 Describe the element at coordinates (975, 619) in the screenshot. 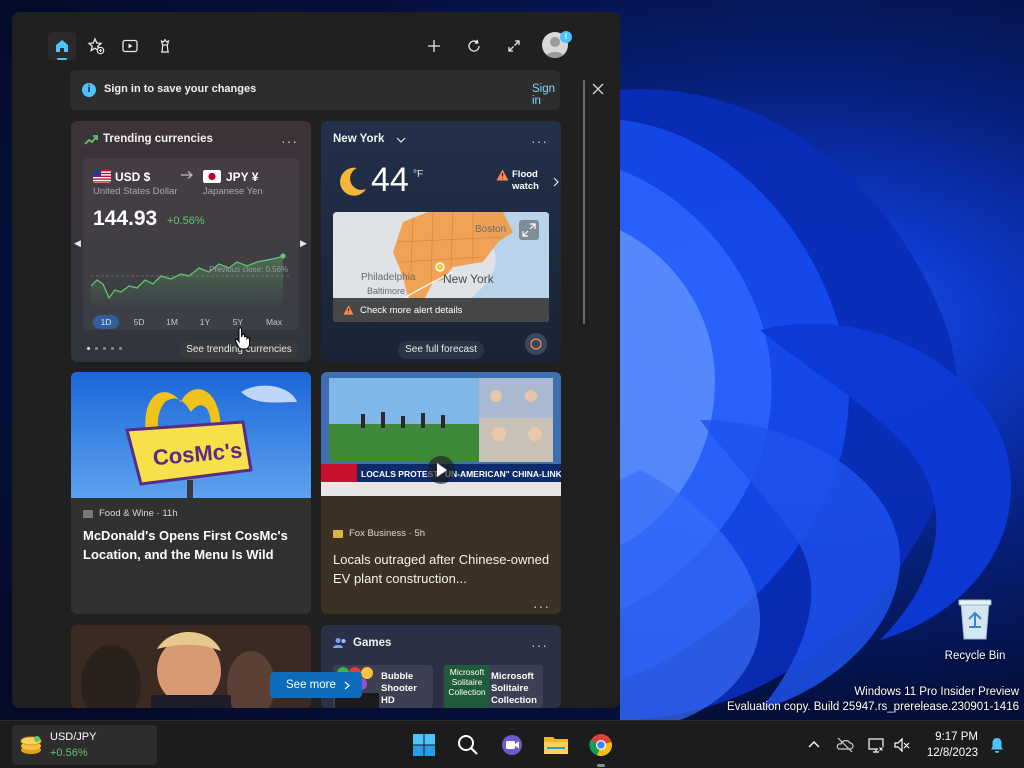

I see `recycle-bin-icon` at that location.